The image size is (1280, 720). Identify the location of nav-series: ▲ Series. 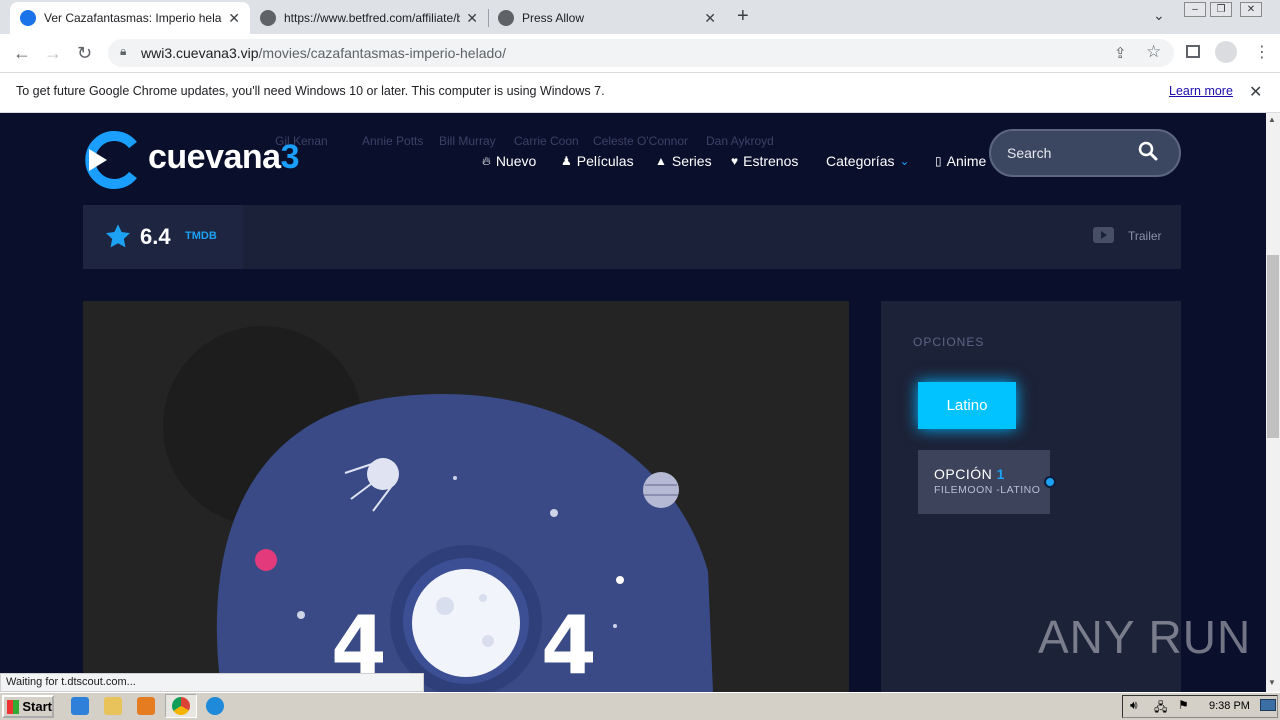
(683, 161).